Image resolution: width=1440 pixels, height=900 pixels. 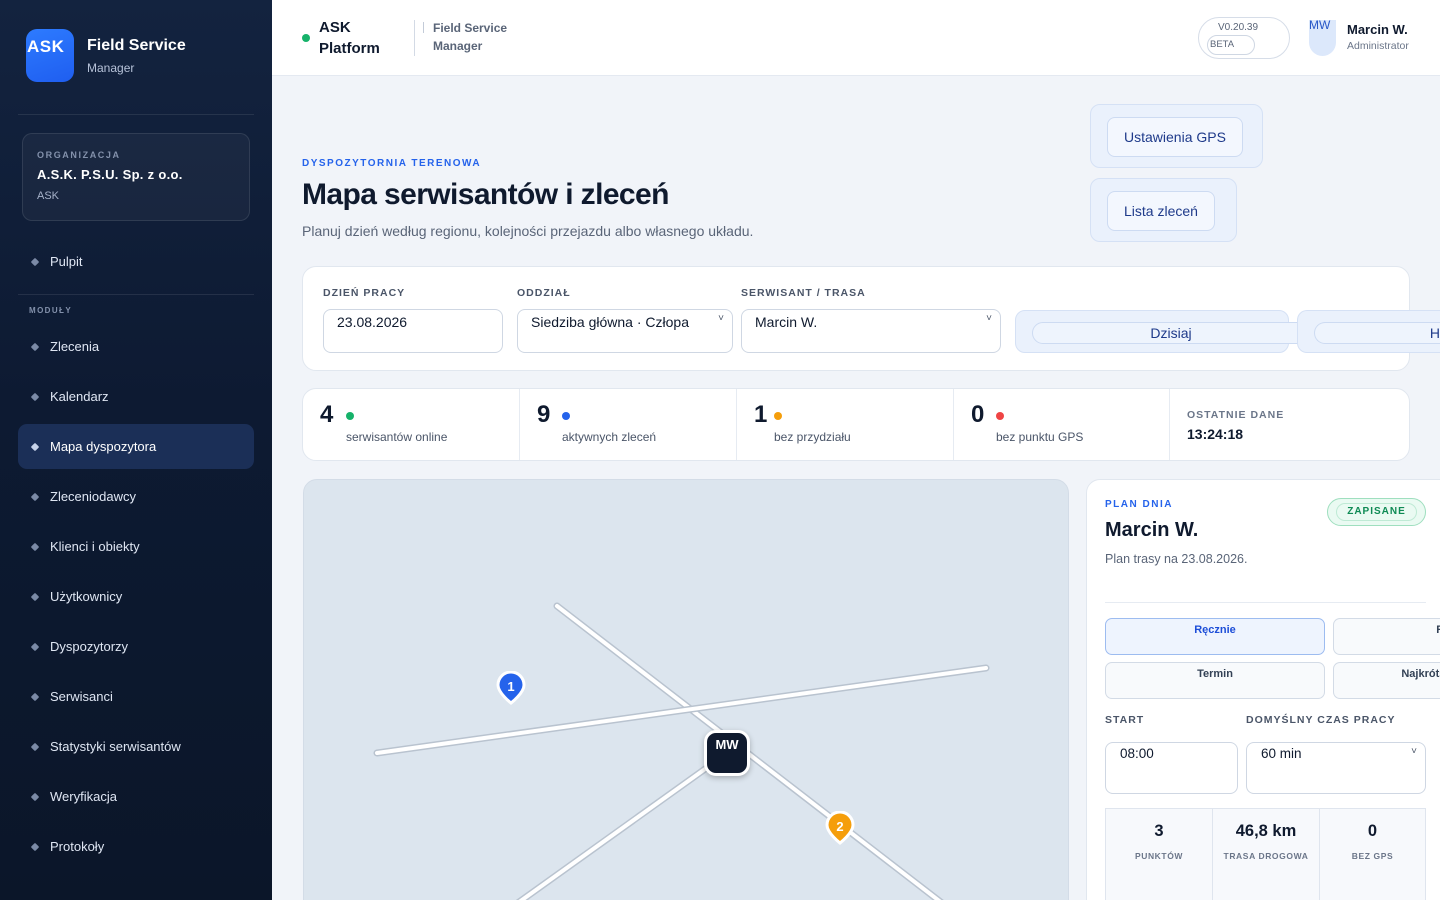 What do you see at coordinates (610, 322) in the screenshot?
I see `branch-value: Siedziba główna · Człopa` at bounding box center [610, 322].